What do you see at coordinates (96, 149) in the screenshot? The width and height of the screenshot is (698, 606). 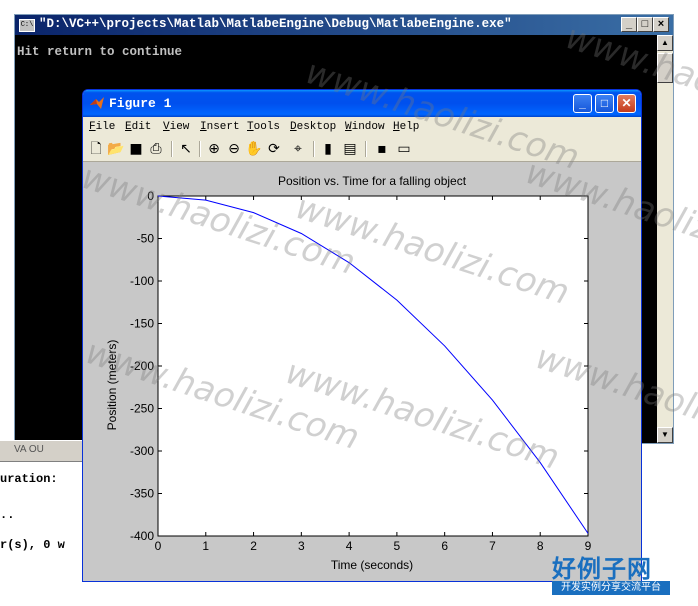 I see `new-file-icon: 🗋` at bounding box center [96, 149].